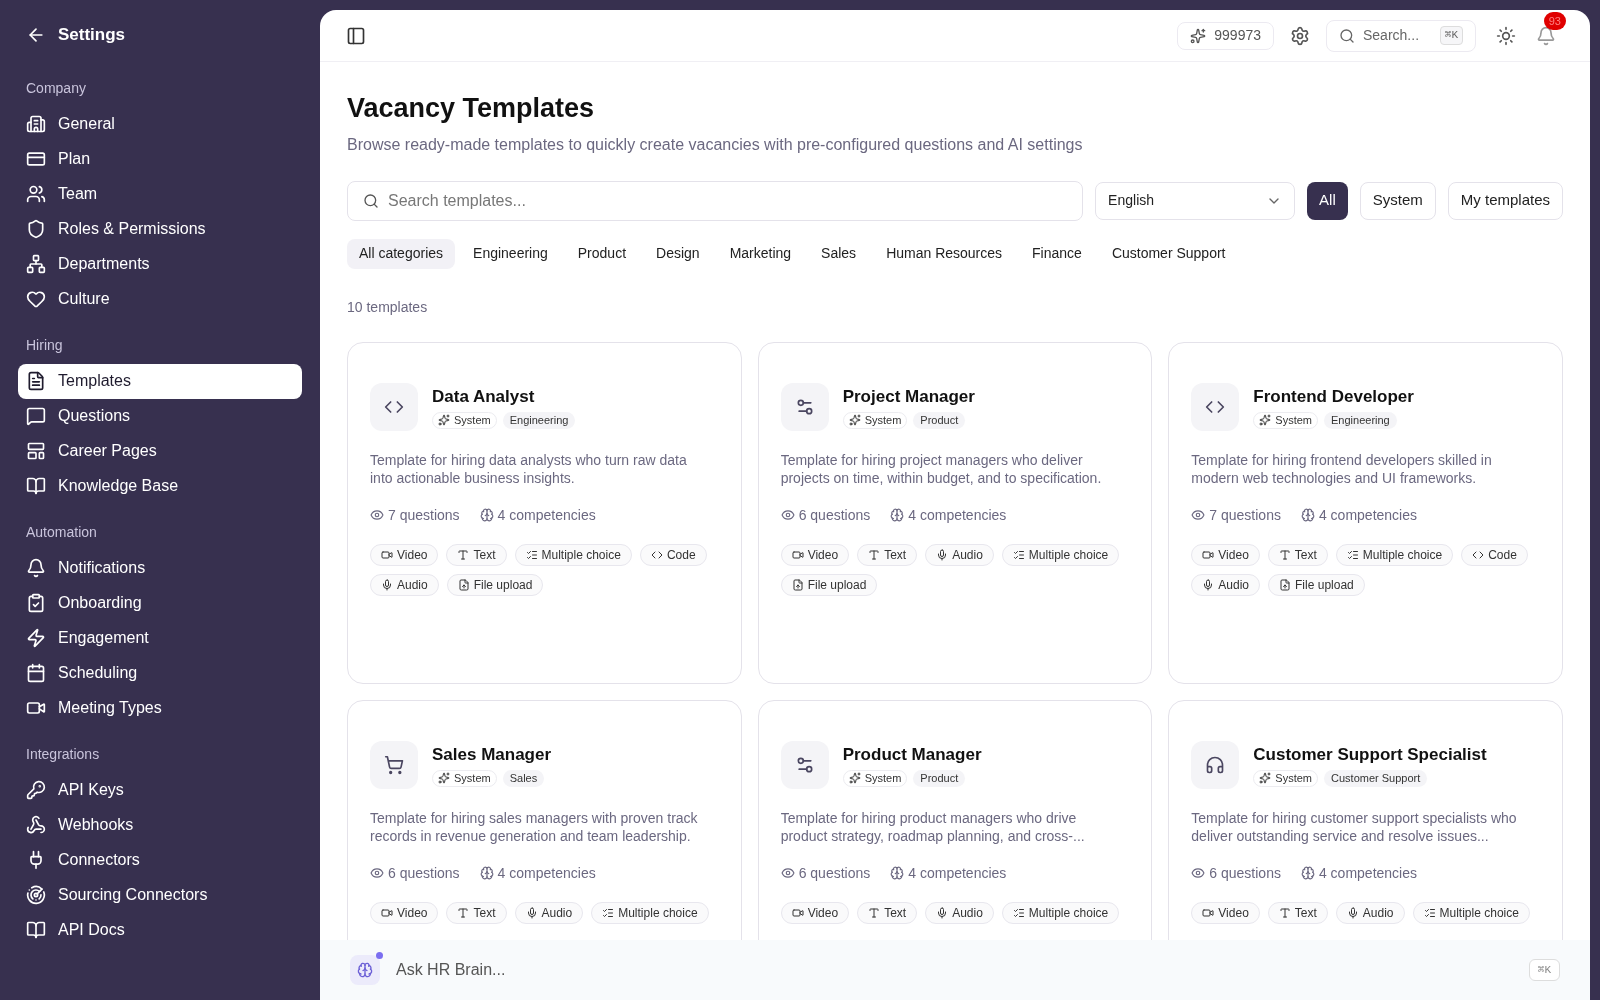 Image resolution: width=1600 pixels, height=1000 pixels. What do you see at coordinates (1327, 200) in the screenshot?
I see `scope-tab: All` at bounding box center [1327, 200].